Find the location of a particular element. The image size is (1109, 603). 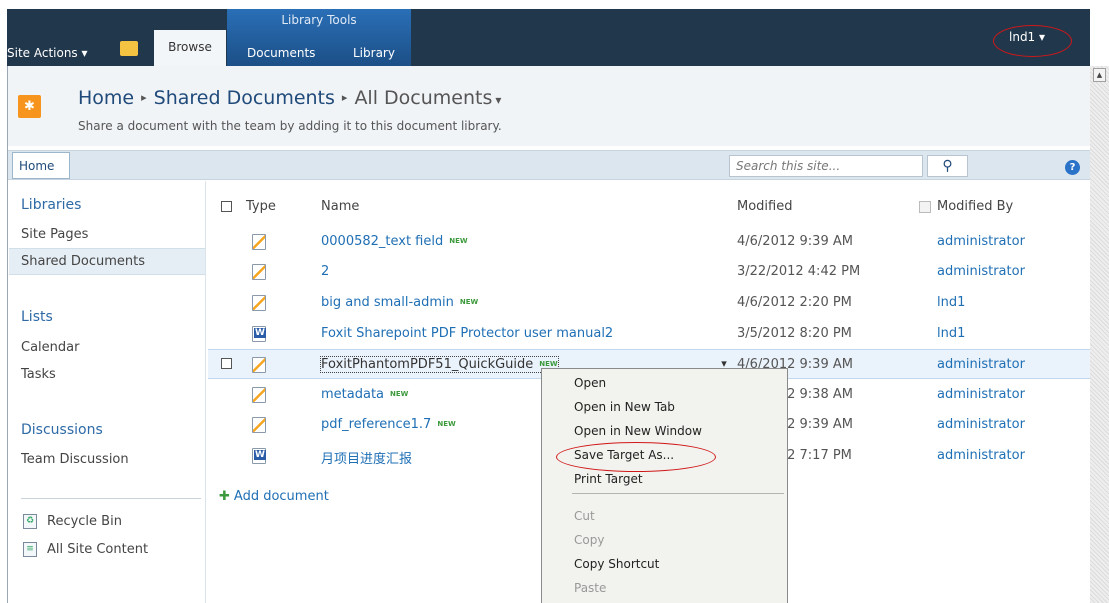

modified-by-filter-checkbox is located at coordinates (925, 207).